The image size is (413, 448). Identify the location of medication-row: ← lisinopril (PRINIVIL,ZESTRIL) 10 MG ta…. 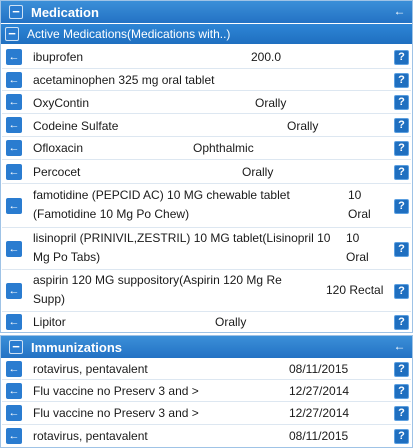
(206, 249).